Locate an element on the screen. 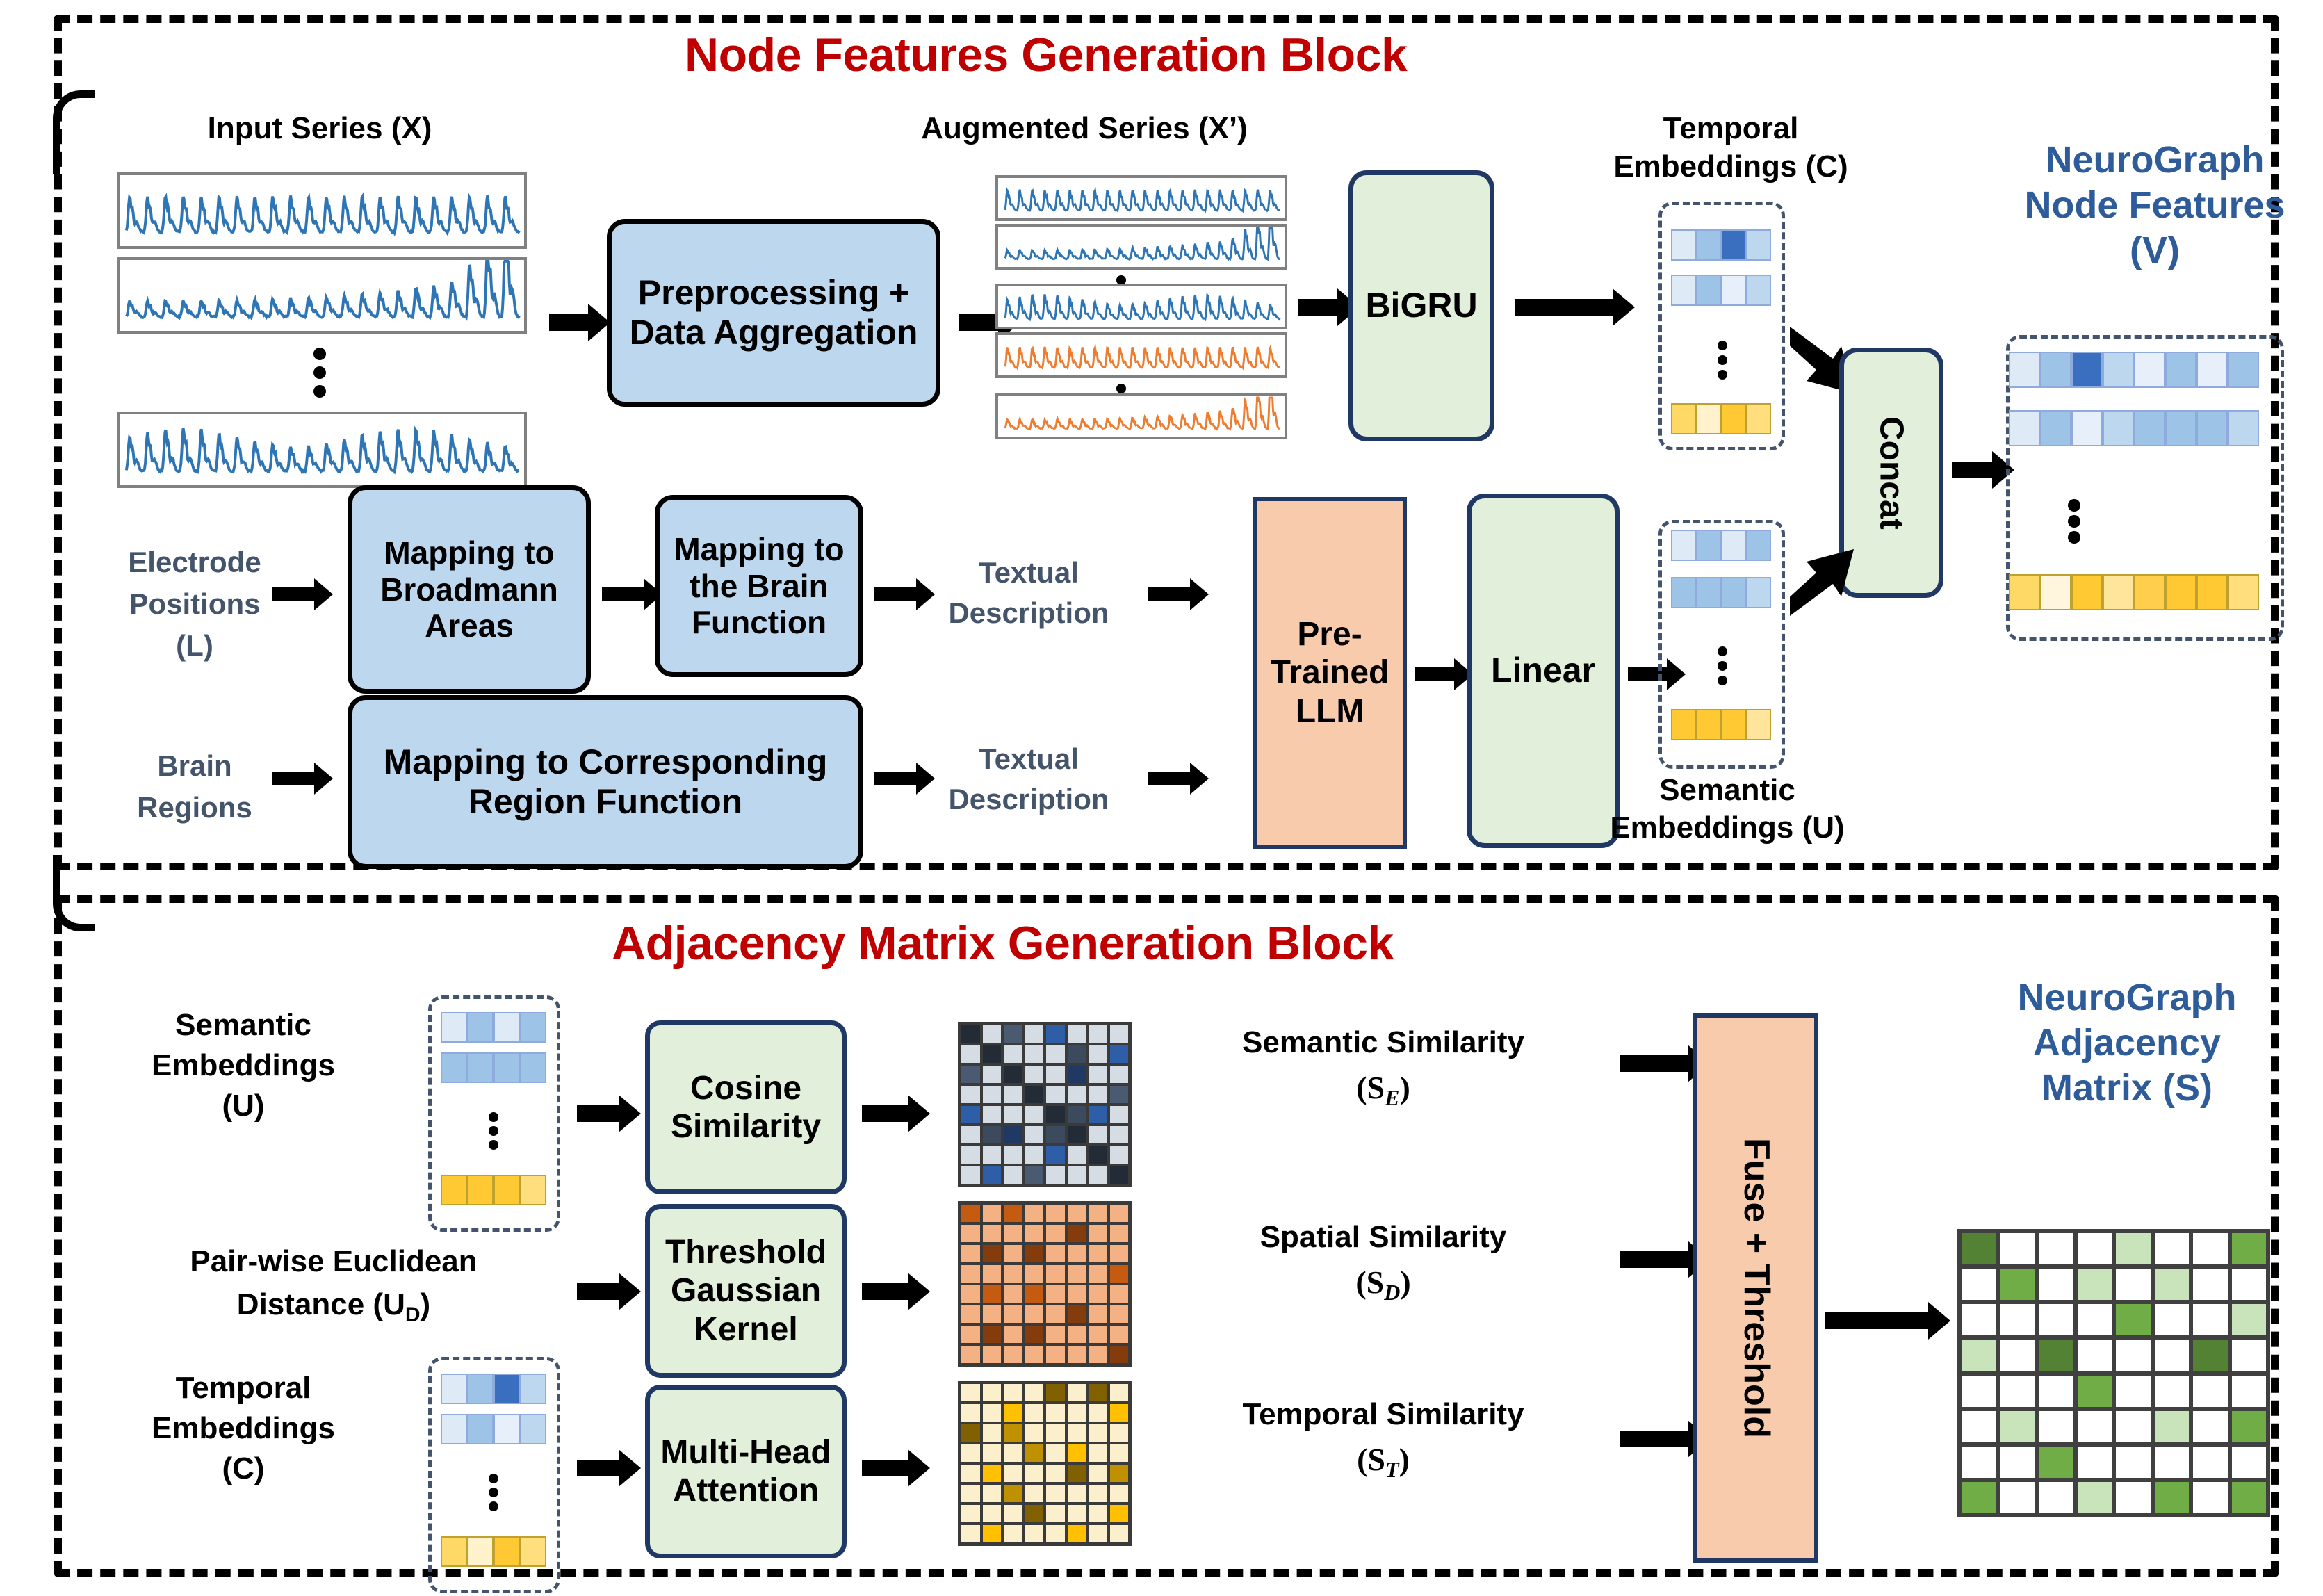  block-brace-top is located at coordinates (74, 132).